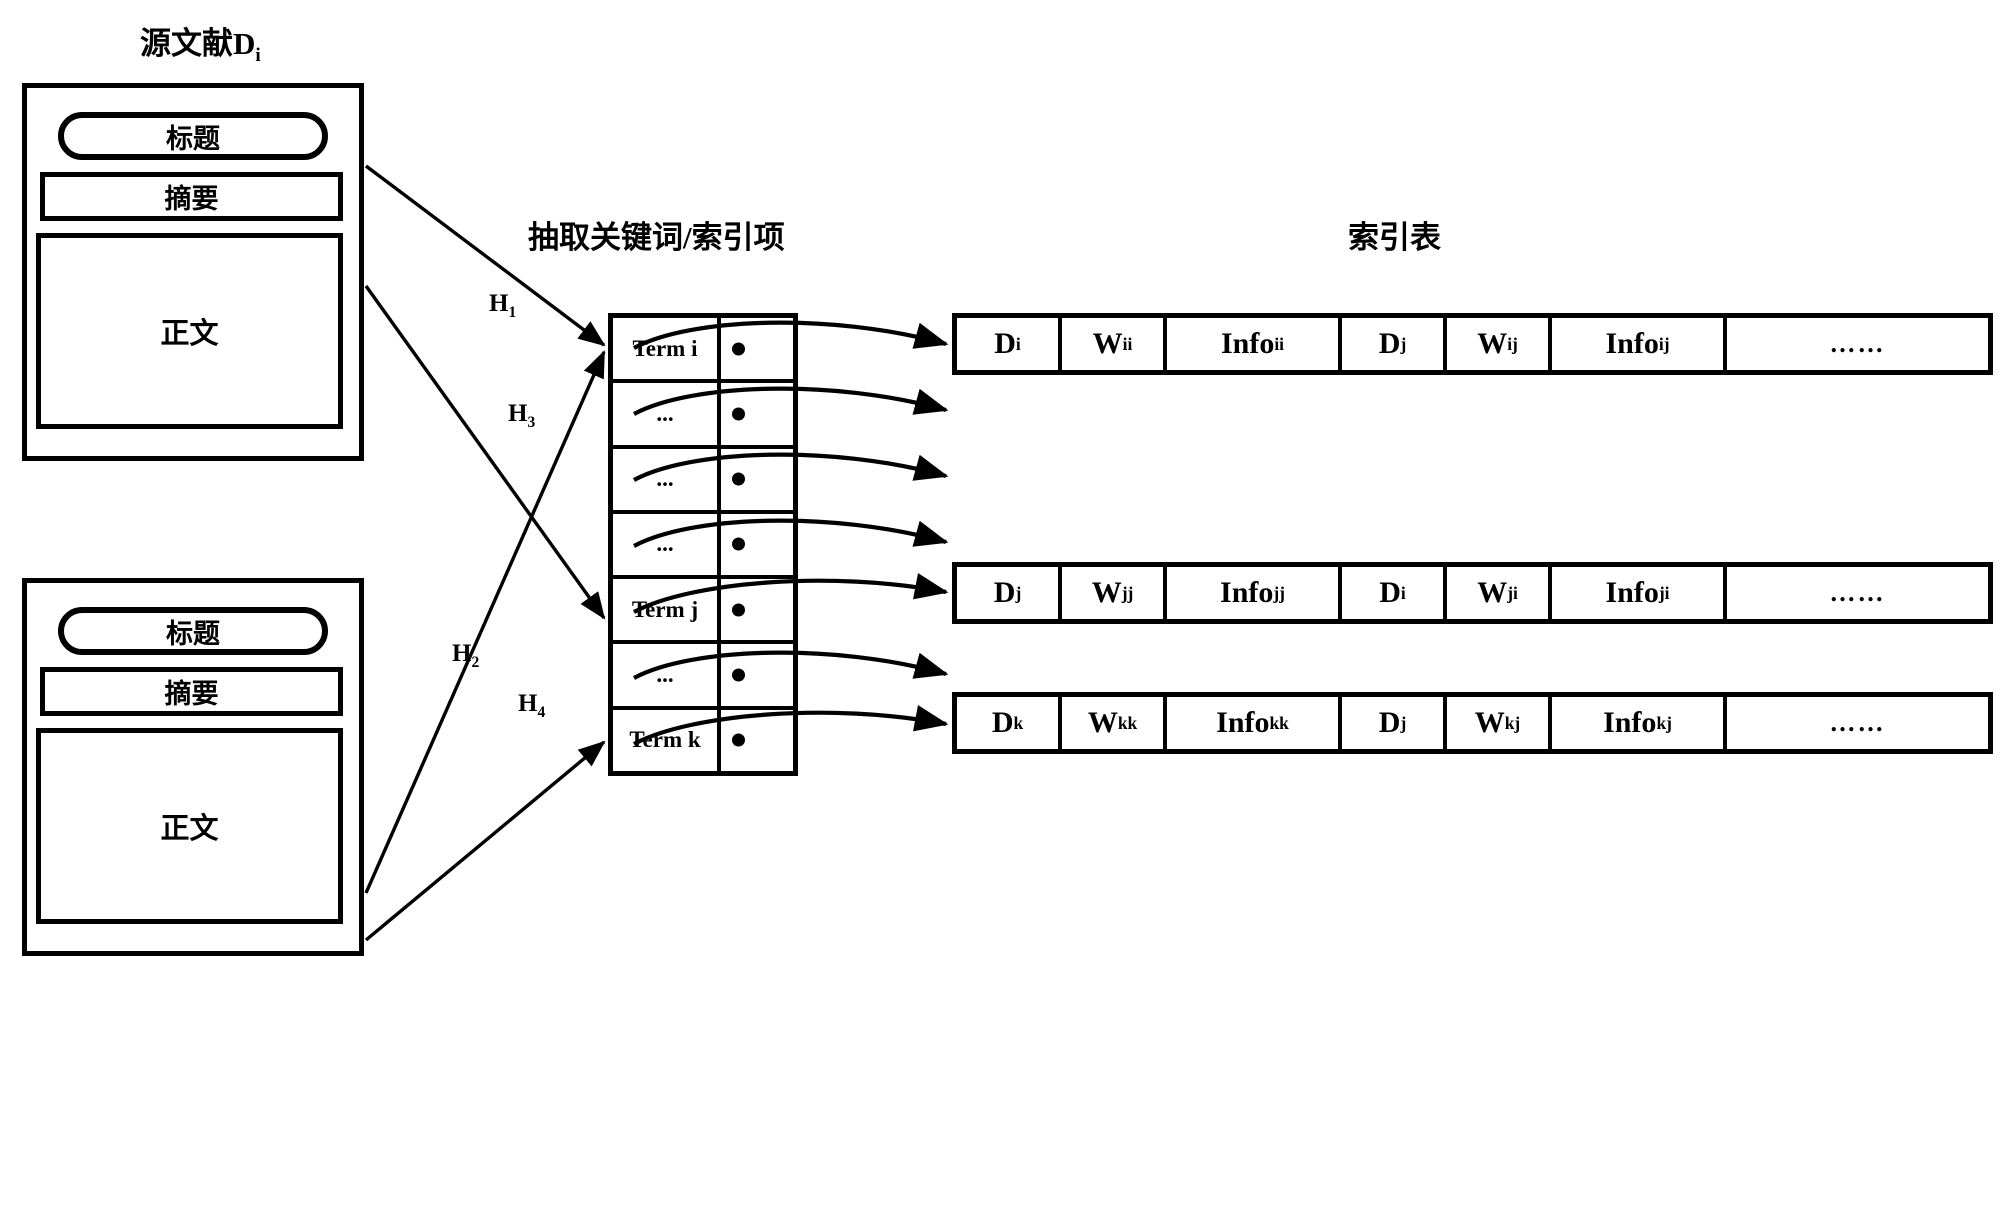 The width and height of the screenshot is (2011, 1231). I want to click on index-cell-doc: Dk, so click(1009, 723).